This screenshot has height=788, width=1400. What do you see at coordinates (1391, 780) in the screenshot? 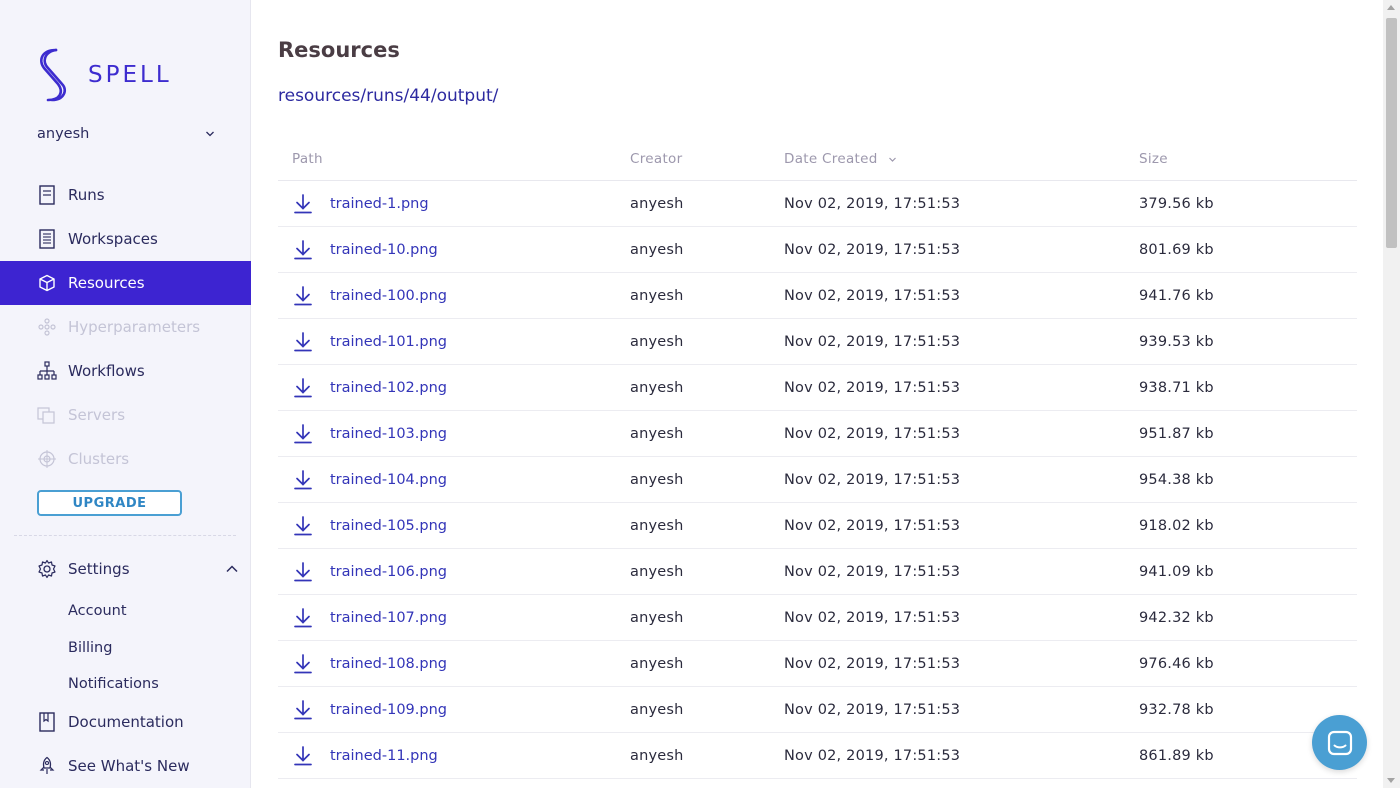
I see `scroll-down-arrow` at bounding box center [1391, 780].